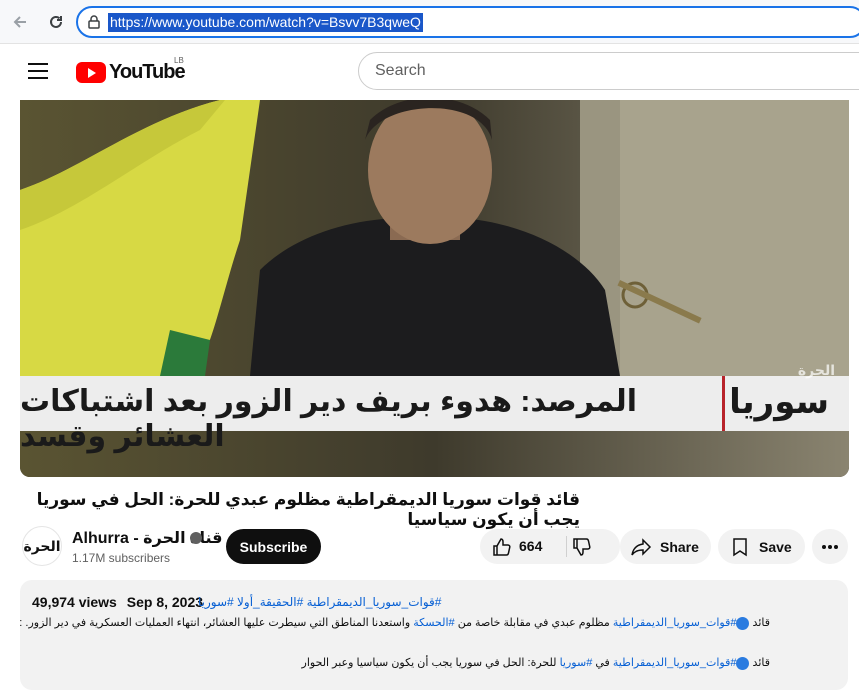 This screenshot has height=690, width=859. I want to click on country-code: LB, so click(179, 60).